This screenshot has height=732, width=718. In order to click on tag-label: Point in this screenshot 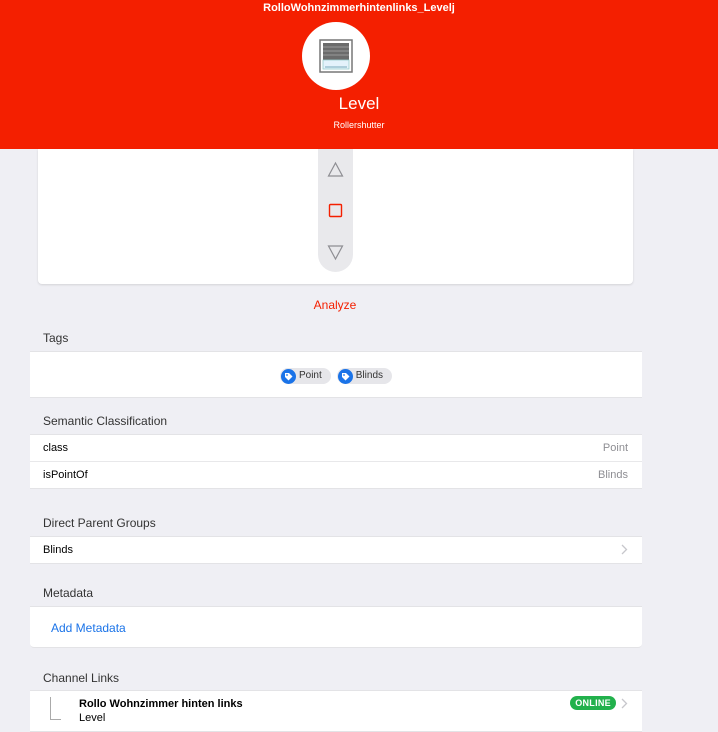, I will do `click(310, 375)`.